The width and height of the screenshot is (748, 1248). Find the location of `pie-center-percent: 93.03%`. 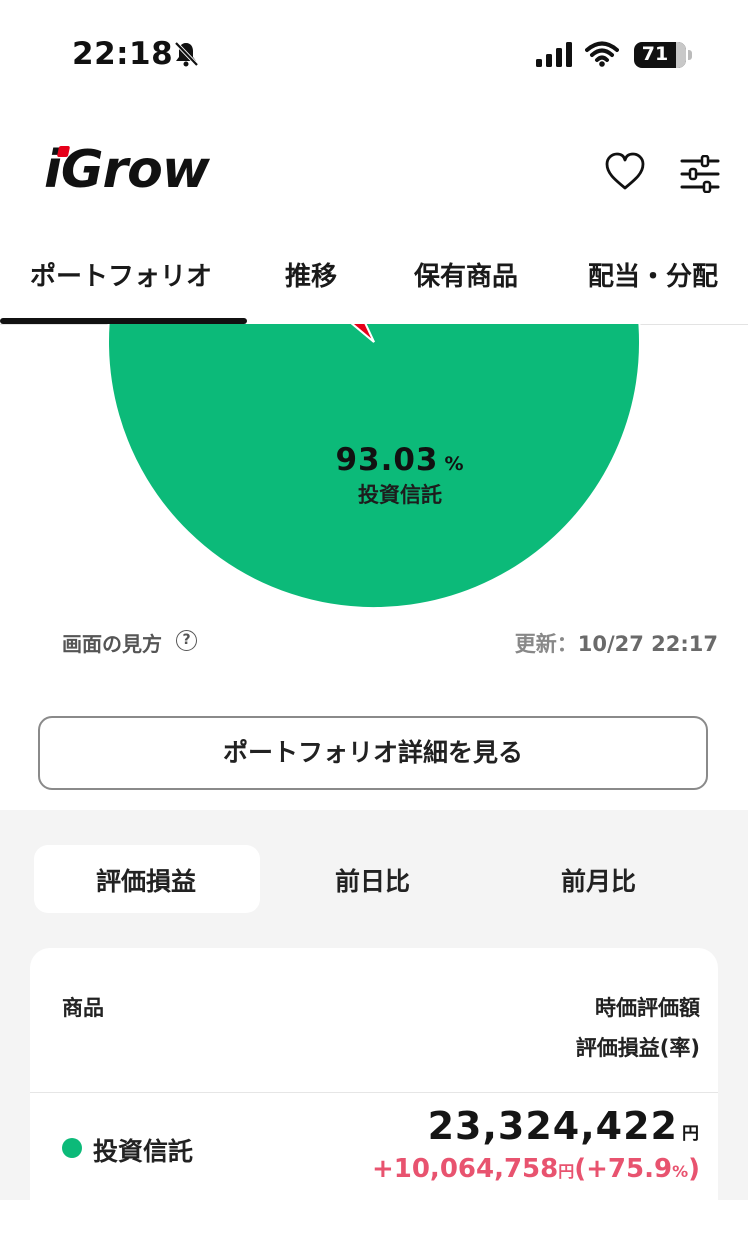

pie-center-percent: 93.03% is located at coordinates (400, 460).